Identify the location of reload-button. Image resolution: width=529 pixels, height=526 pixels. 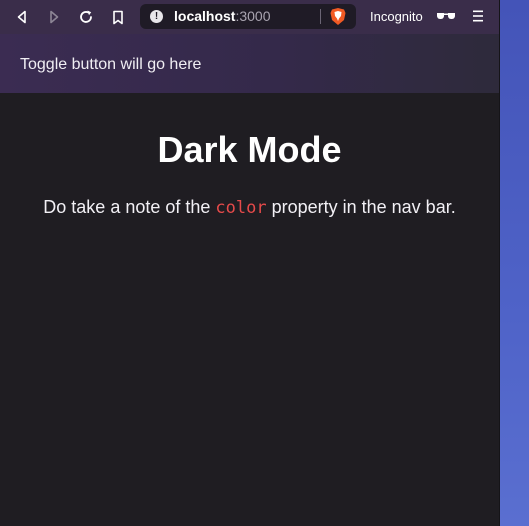
(86, 17).